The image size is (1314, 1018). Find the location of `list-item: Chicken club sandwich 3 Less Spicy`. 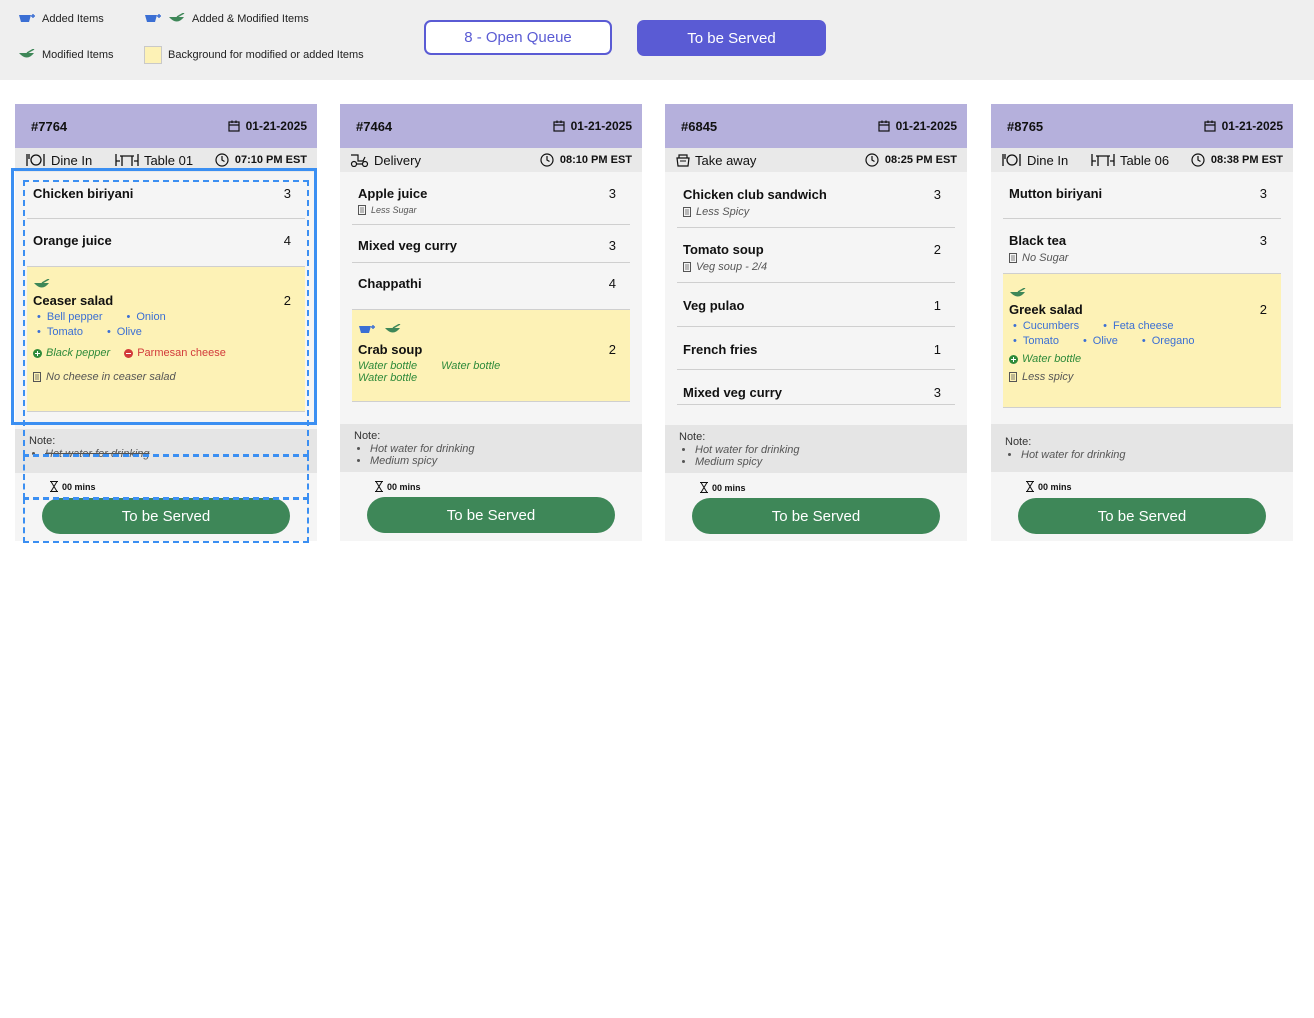

list-item: Chicken club sandwich 3 Less Spicy is located at coordinates (816, 200).